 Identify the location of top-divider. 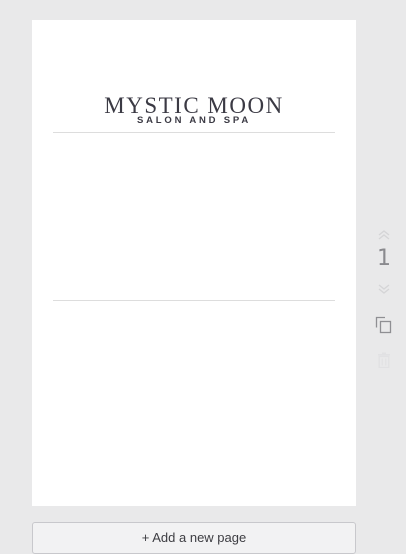
(194, 132).